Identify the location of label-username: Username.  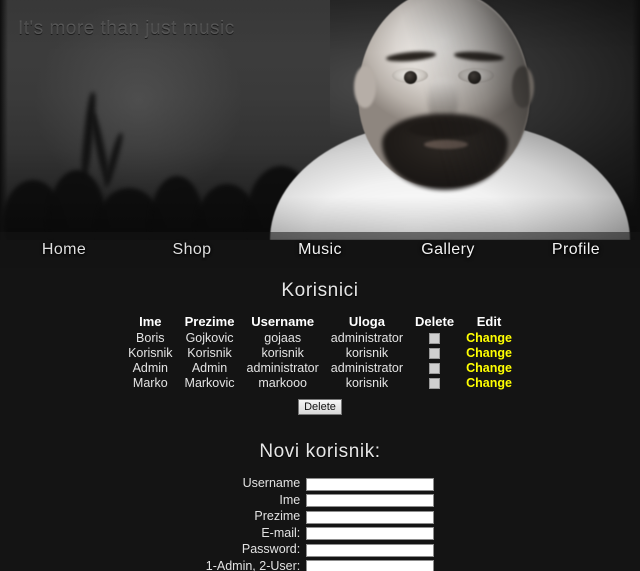
(271, 483).